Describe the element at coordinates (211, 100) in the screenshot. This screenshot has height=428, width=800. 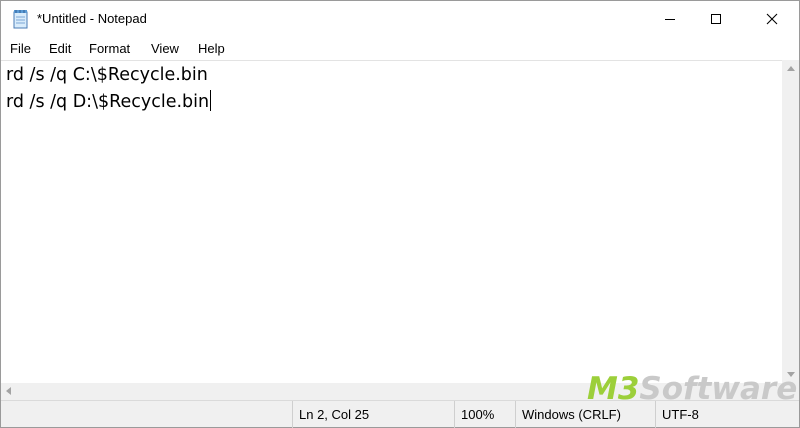
I see `text-caret` at that location.